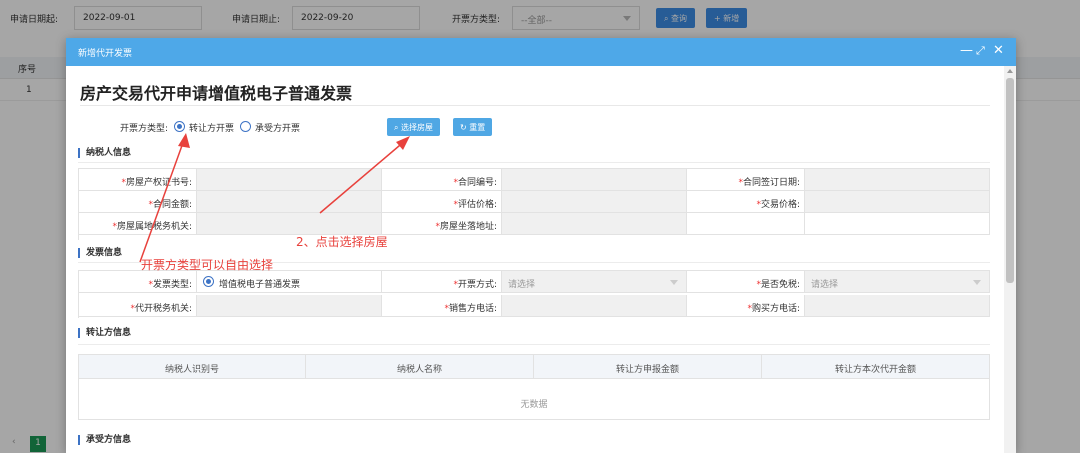  What do you see at coordinates (179, 126) in the screenshot?
I see `radio-transferor` at bounding box center [179, 126].